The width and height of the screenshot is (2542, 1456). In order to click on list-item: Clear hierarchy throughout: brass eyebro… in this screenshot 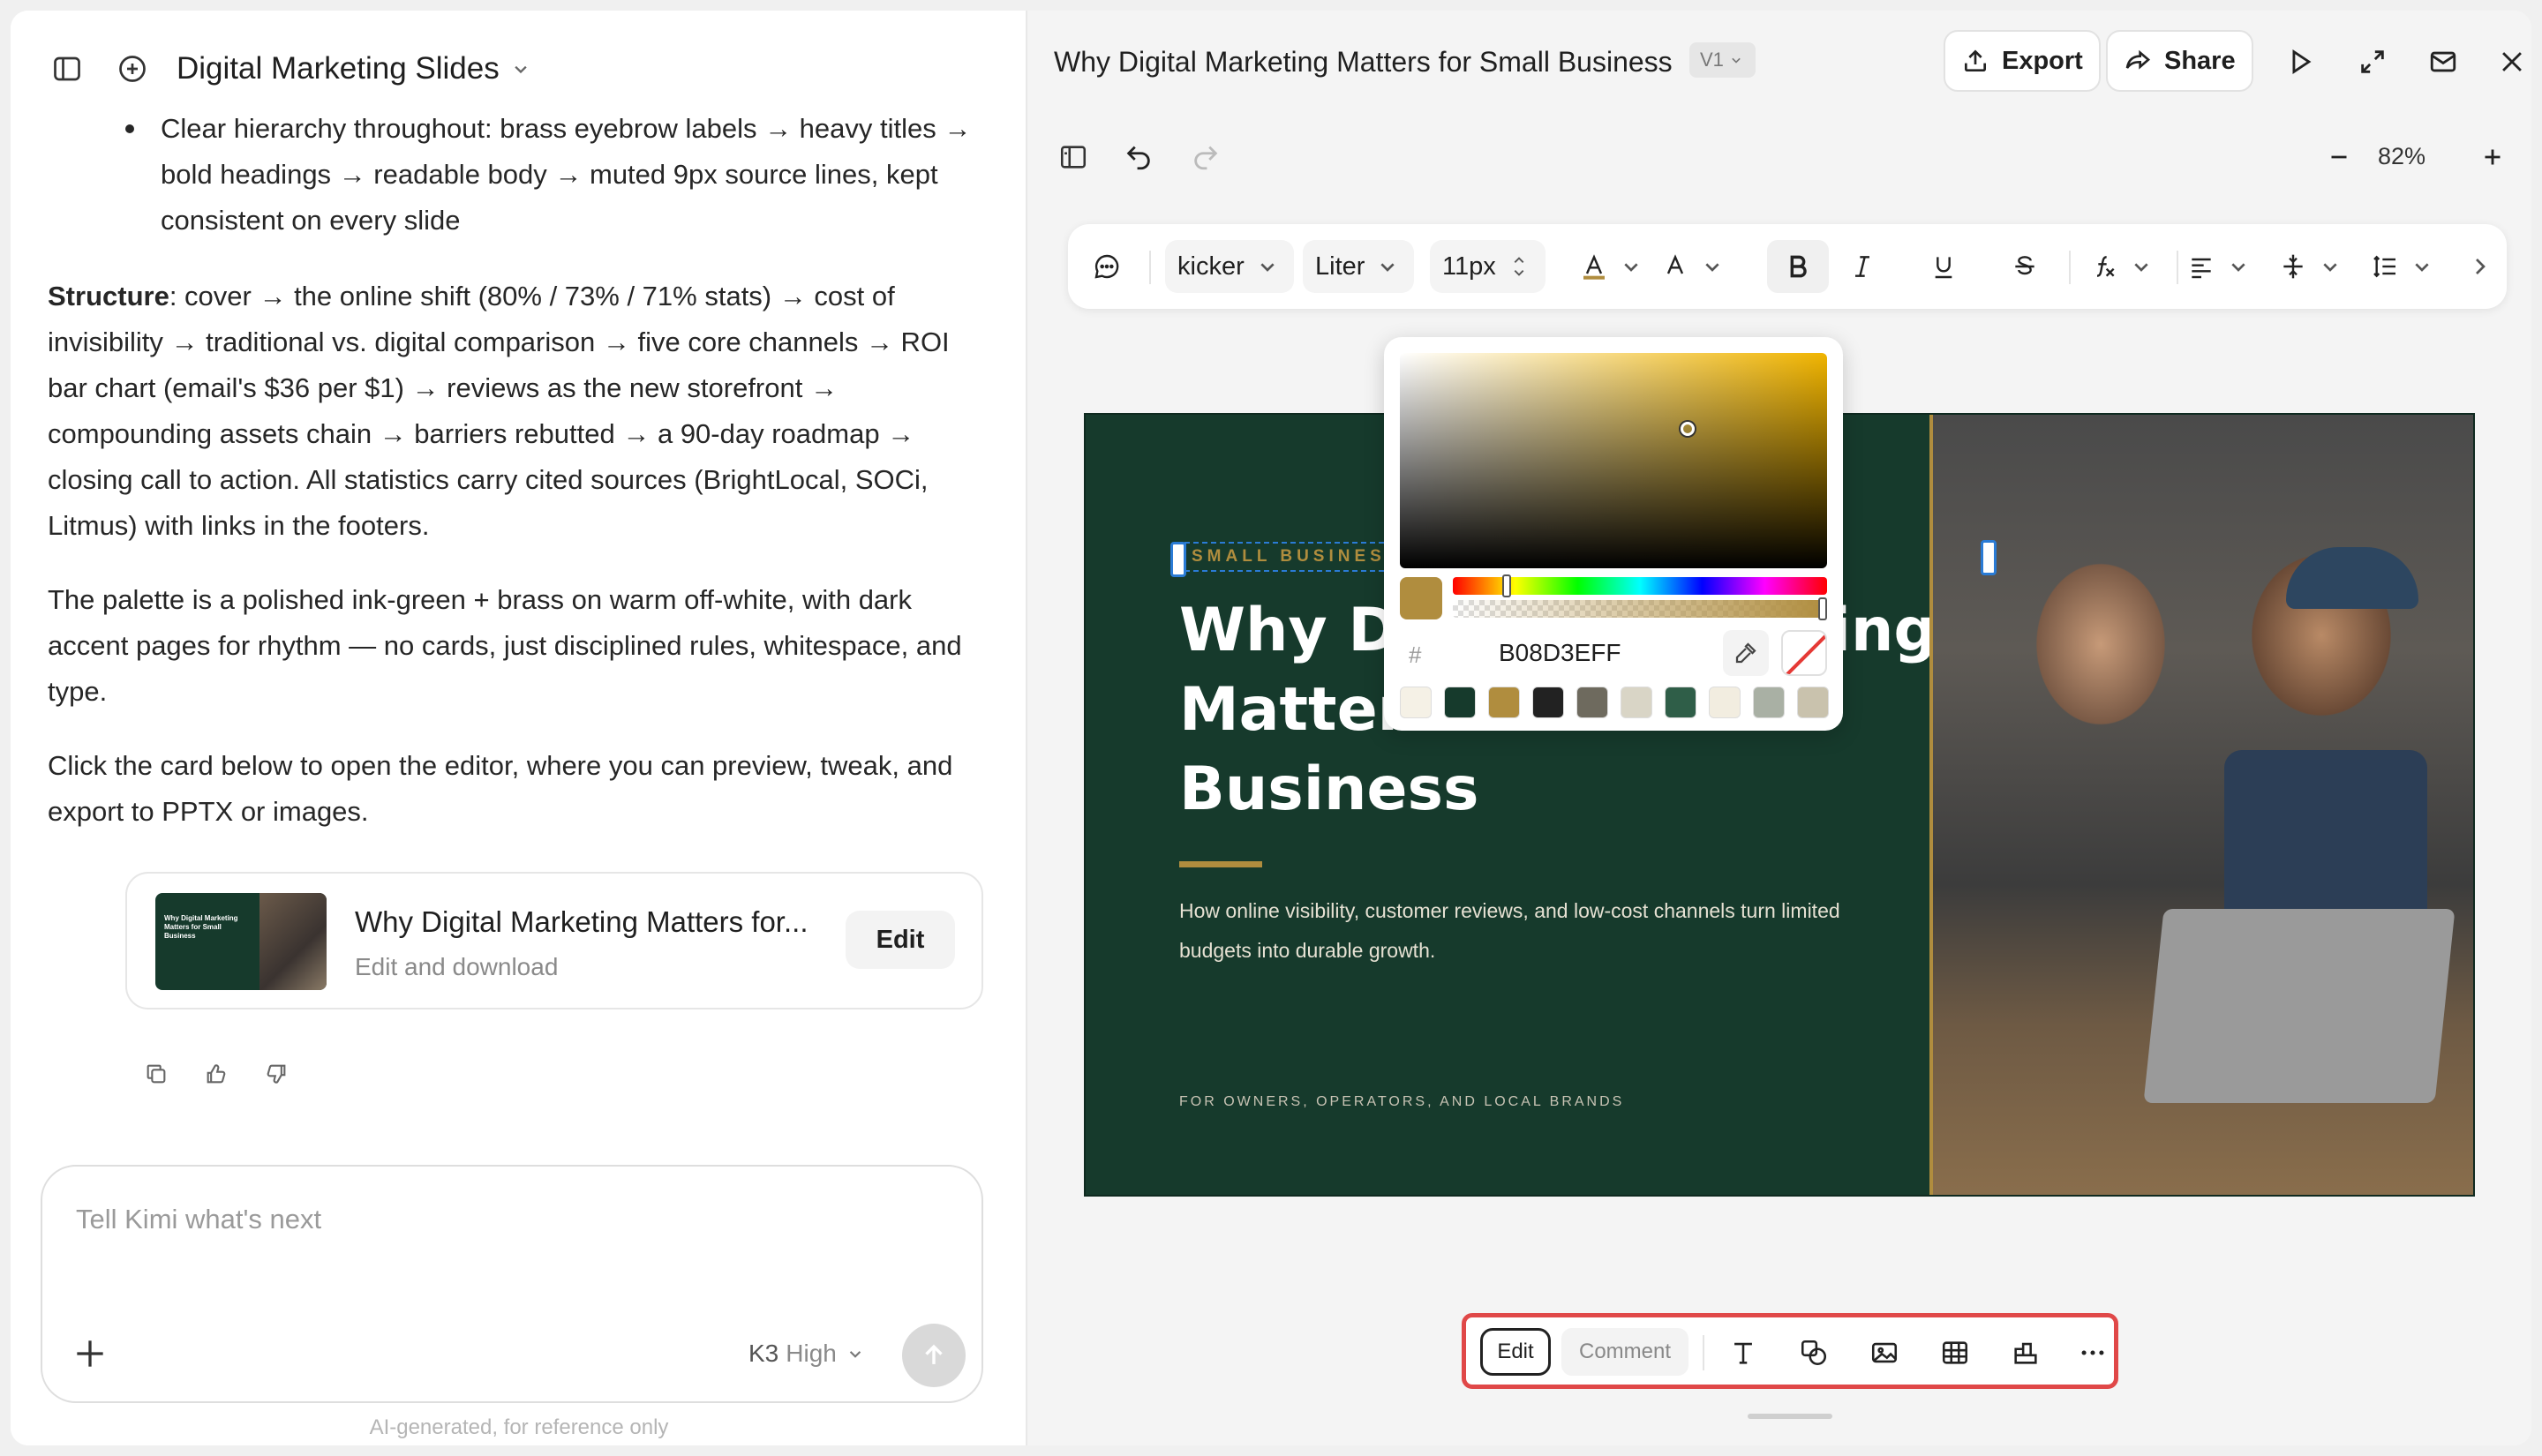, I will do `click(545, 175)`.